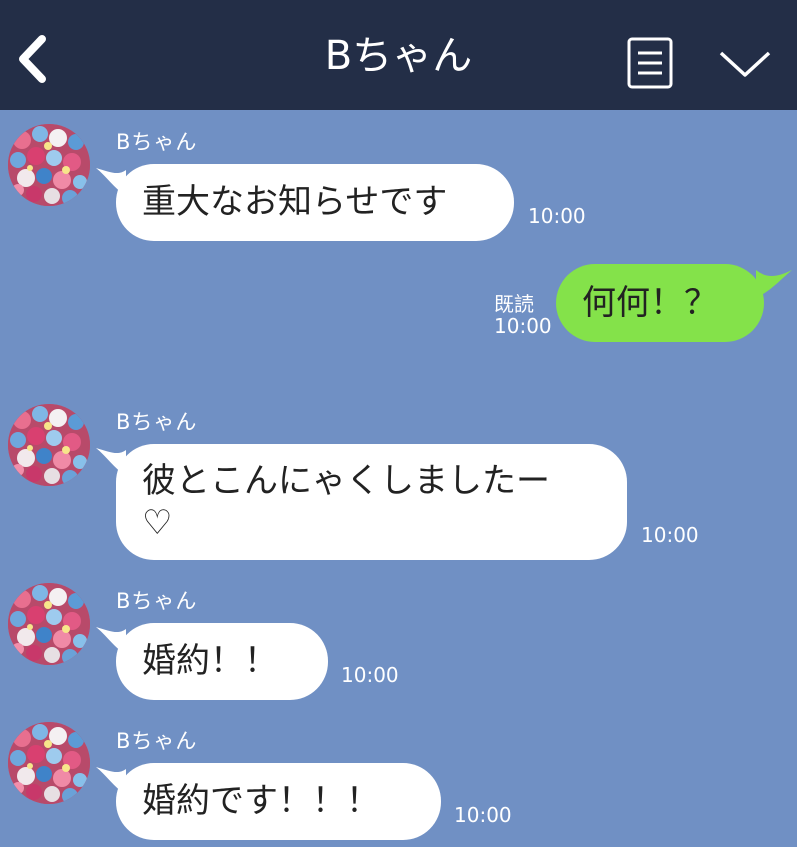 This screenshot has width=797, height=847. I want to click on read-status: 既読, so click(514, 304).